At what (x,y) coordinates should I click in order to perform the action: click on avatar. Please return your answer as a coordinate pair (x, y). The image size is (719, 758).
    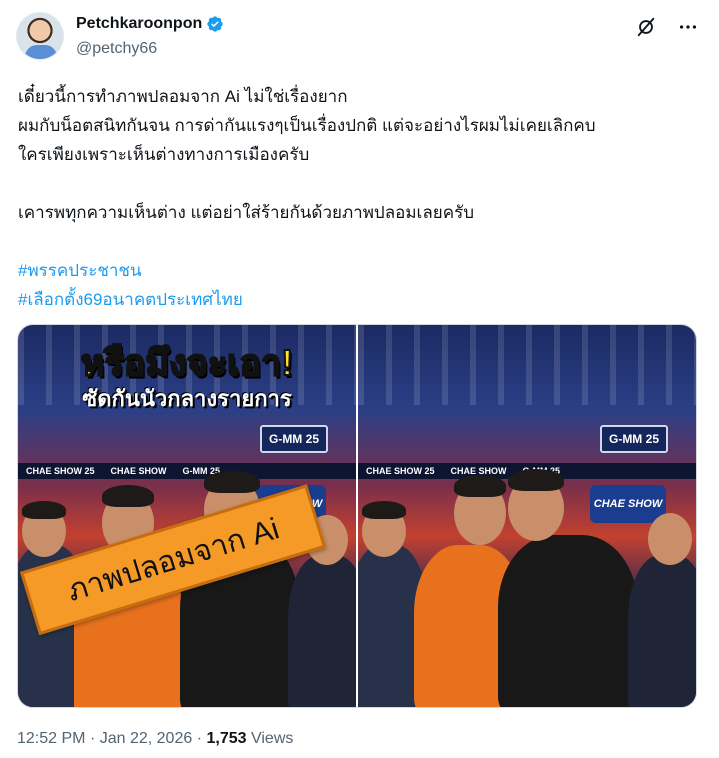
    Looking at the image, I should click on (40, 36).